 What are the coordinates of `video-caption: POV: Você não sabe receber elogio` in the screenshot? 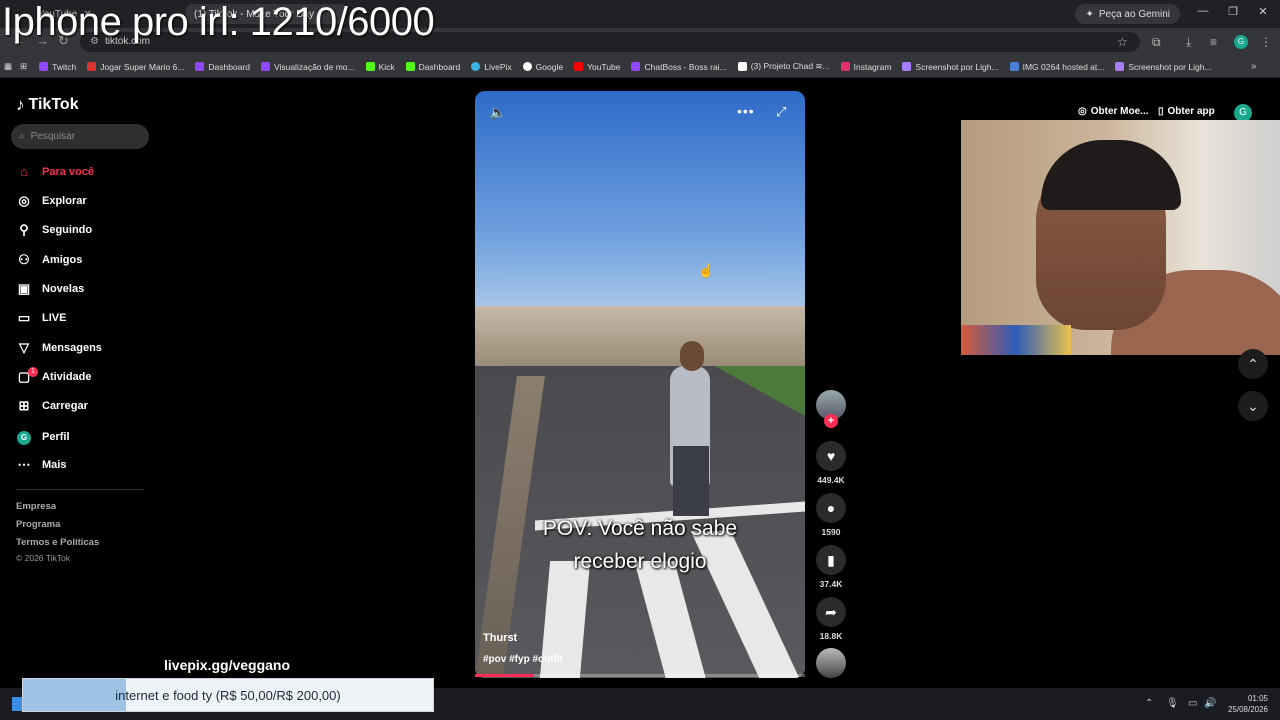 It's located at (640, 545).